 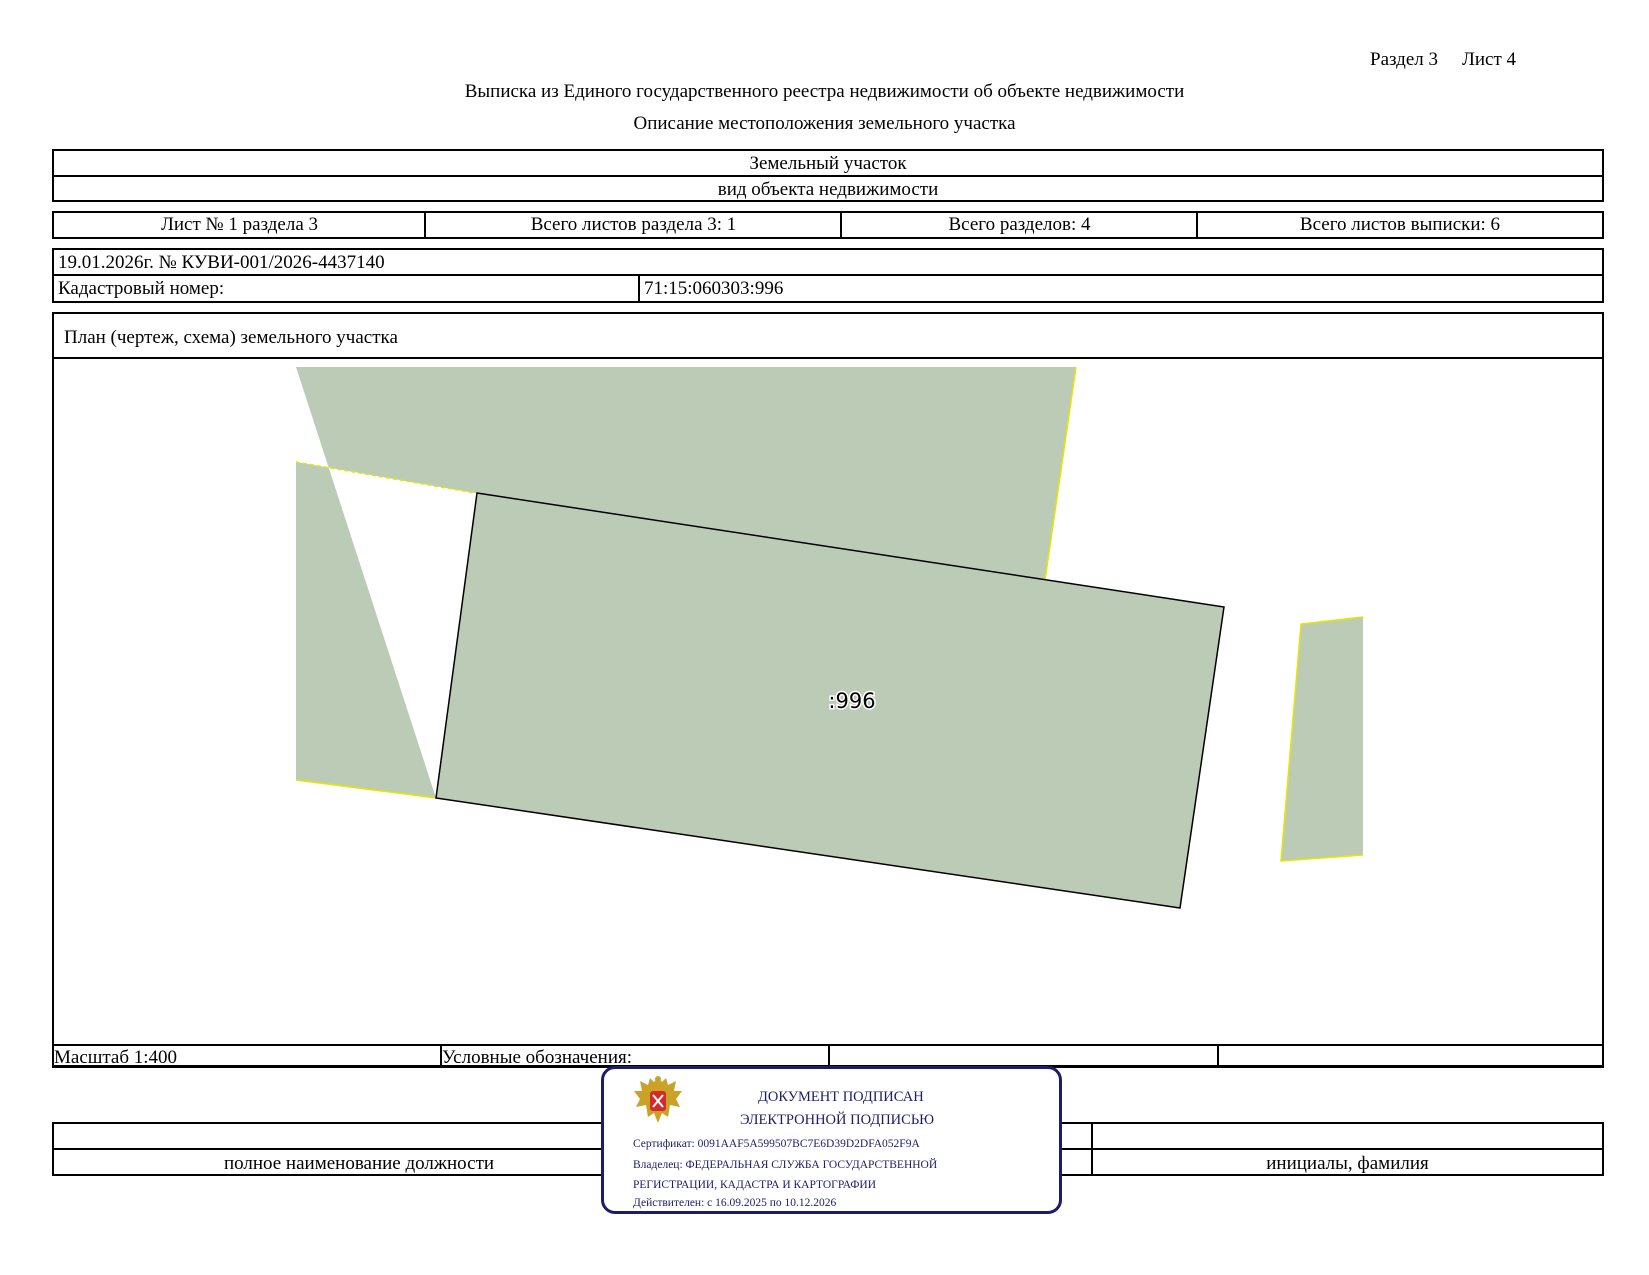 I want to click on stamp-valid: Действителен: с 16.09.2025 по 10.12.2026, so click(x=735, y=1203).